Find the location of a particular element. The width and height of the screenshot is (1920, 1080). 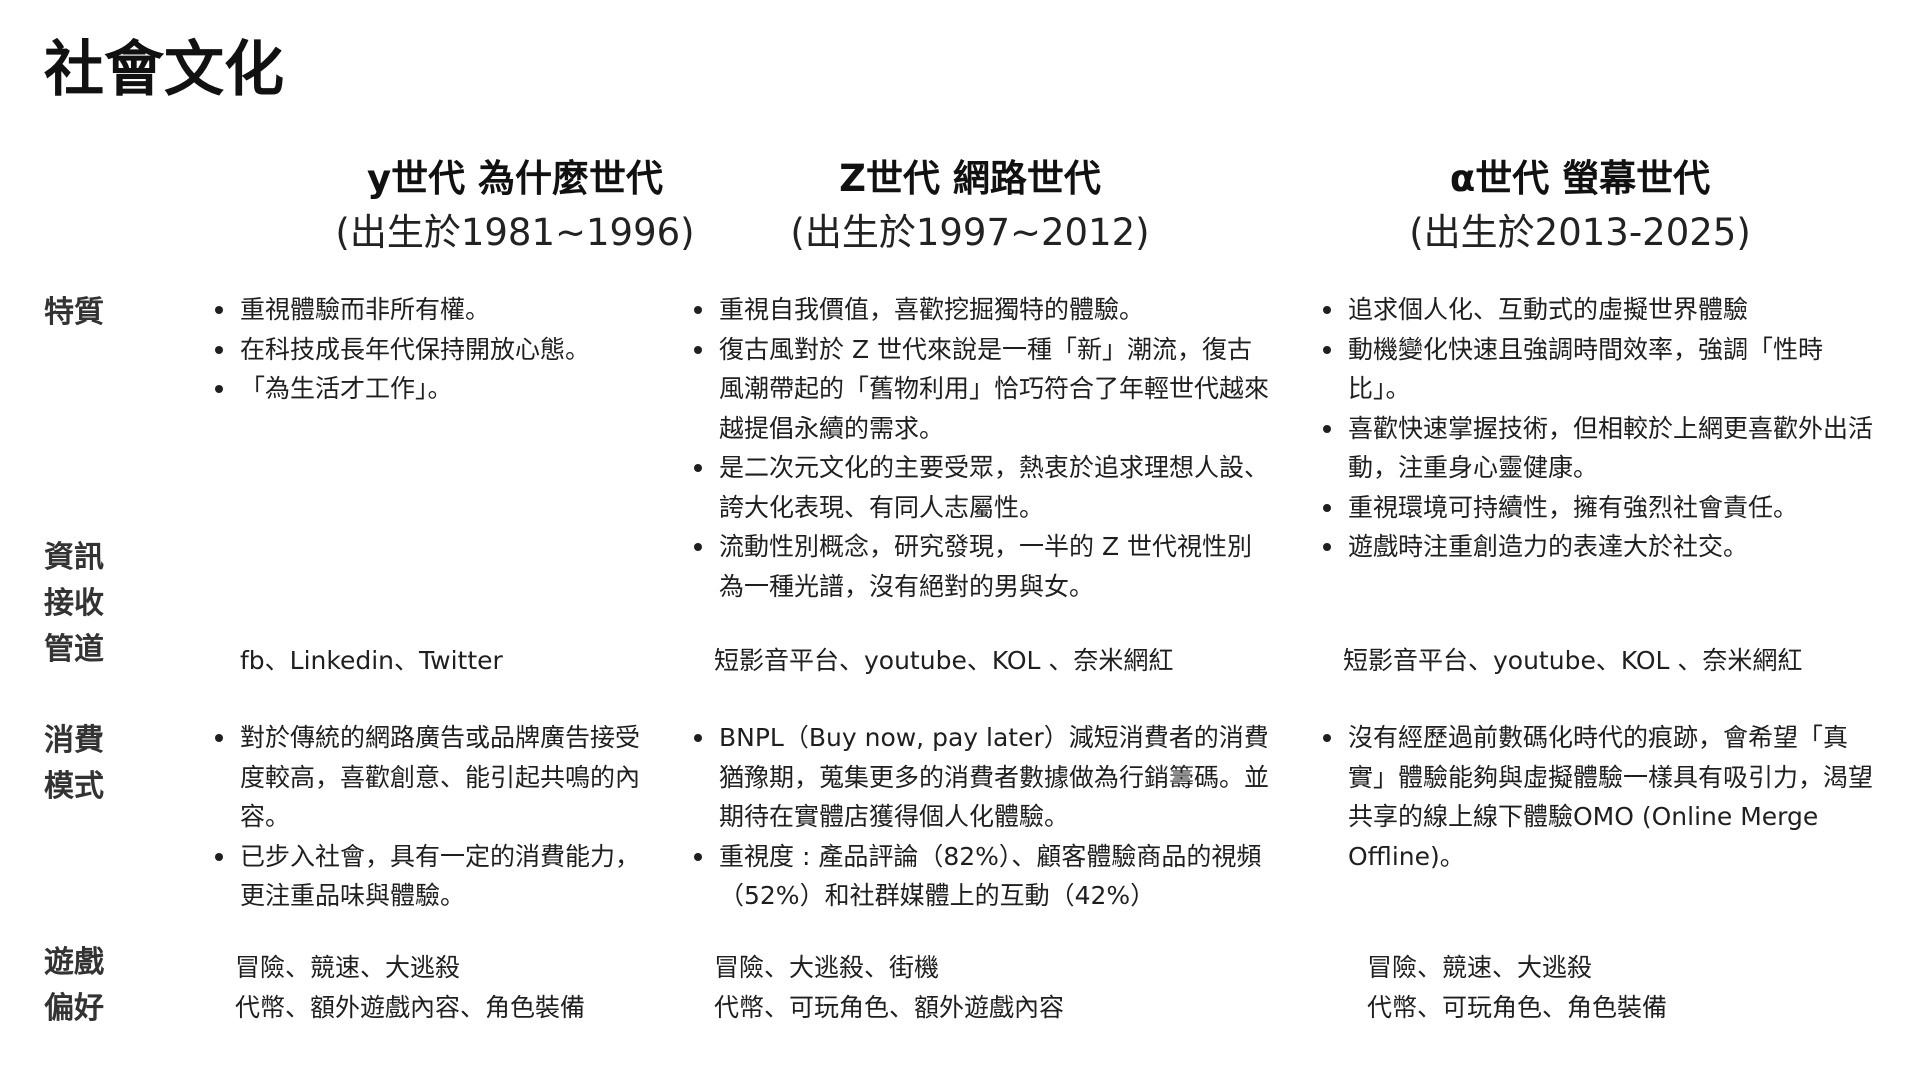

info-channels-cell-z: 短影音平台、youtube、KOL 、奈米網紅 is located at coordinates (994, 661).